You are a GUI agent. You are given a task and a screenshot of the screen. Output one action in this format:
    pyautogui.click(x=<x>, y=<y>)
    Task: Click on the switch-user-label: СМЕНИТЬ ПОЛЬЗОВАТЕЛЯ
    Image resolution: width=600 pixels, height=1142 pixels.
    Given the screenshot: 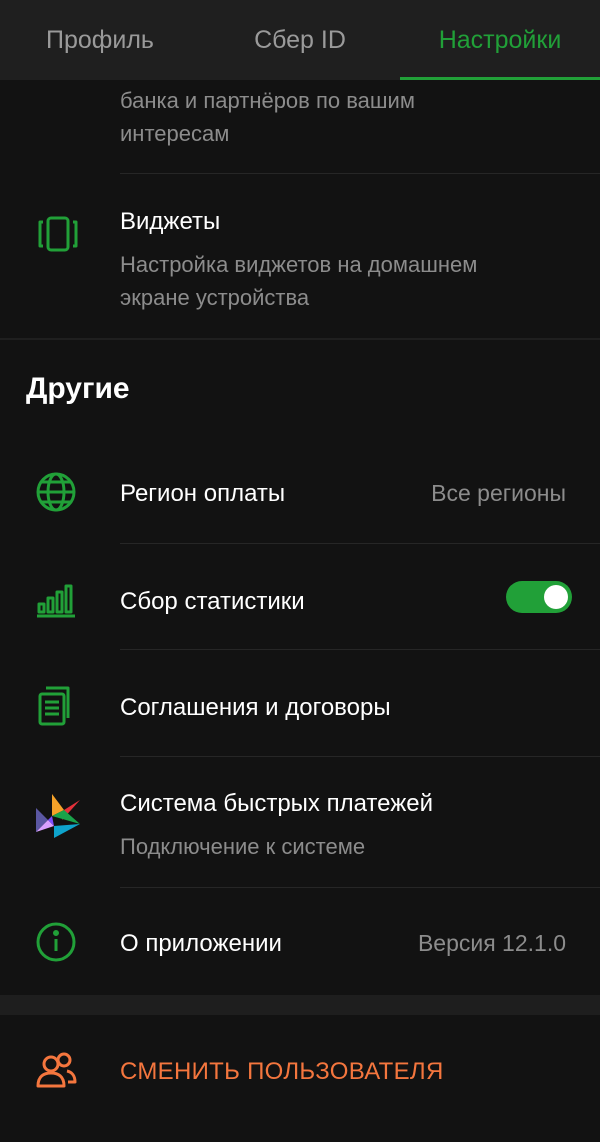 What is the action you would take?
    pyautogui.click(x=282, y=1071)
    